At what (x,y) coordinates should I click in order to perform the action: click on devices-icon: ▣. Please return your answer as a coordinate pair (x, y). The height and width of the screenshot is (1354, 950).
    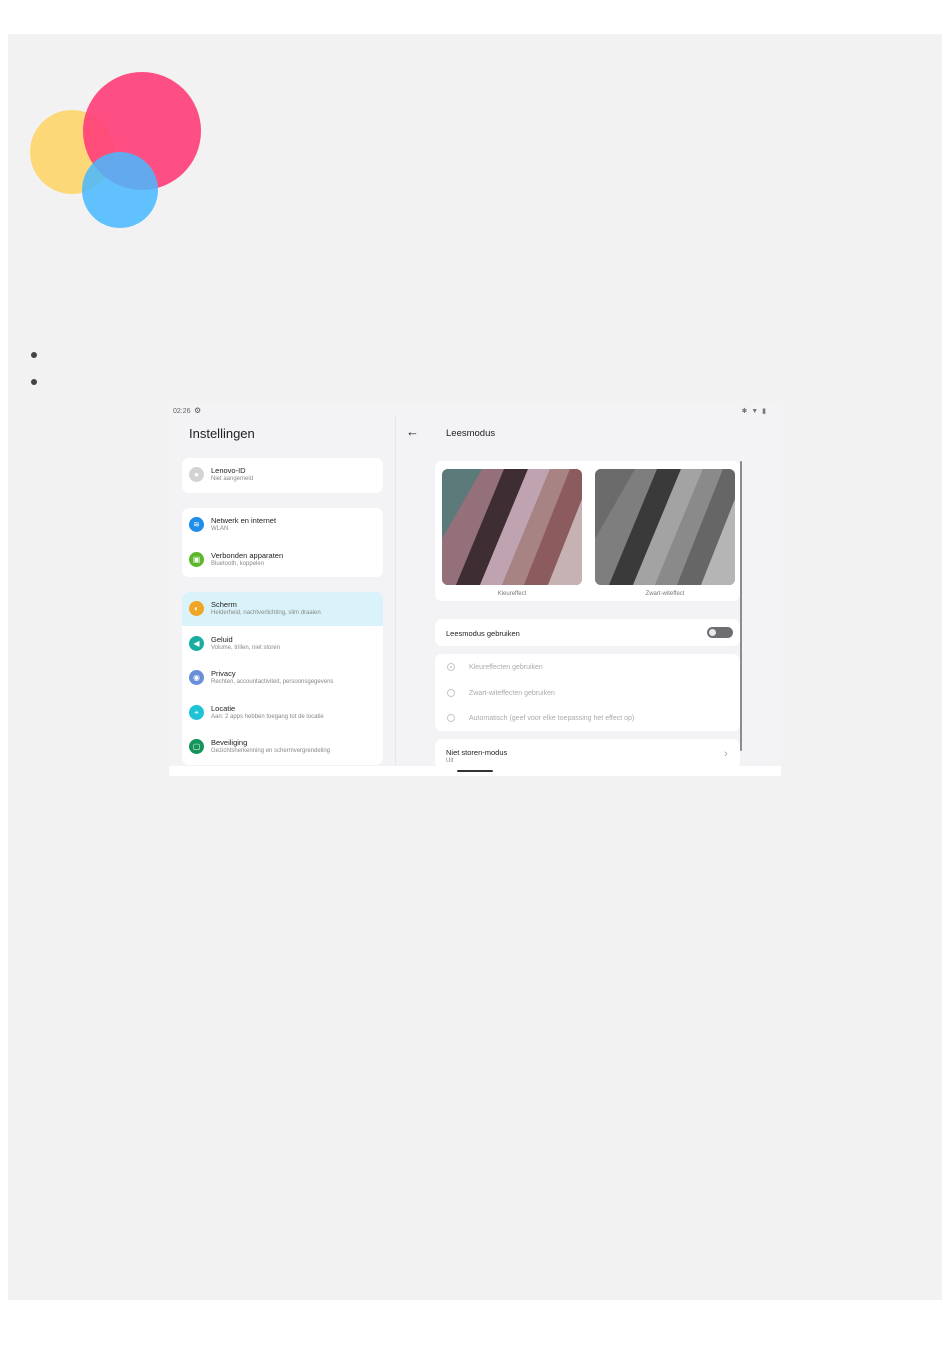
    Looking at the image, I should click on (196, 559).